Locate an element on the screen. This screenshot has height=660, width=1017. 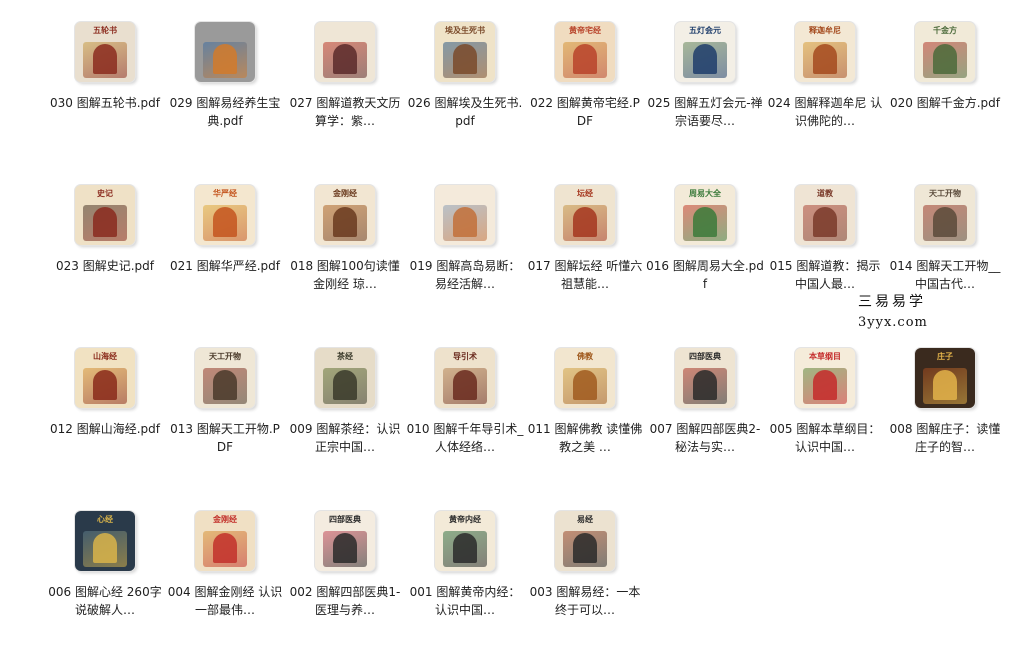
pdf-cover-thumbnail: 庄子 is located at coordinates (945, 378).